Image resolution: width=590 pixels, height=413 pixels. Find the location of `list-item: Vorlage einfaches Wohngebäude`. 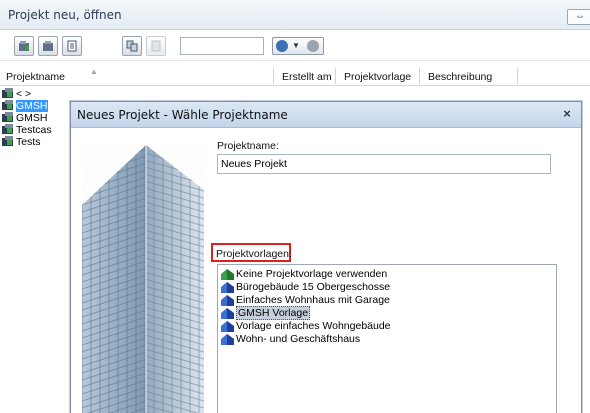

list-item: Vorlage einfaches Wohngebäude is located at coordinates (387, 326).